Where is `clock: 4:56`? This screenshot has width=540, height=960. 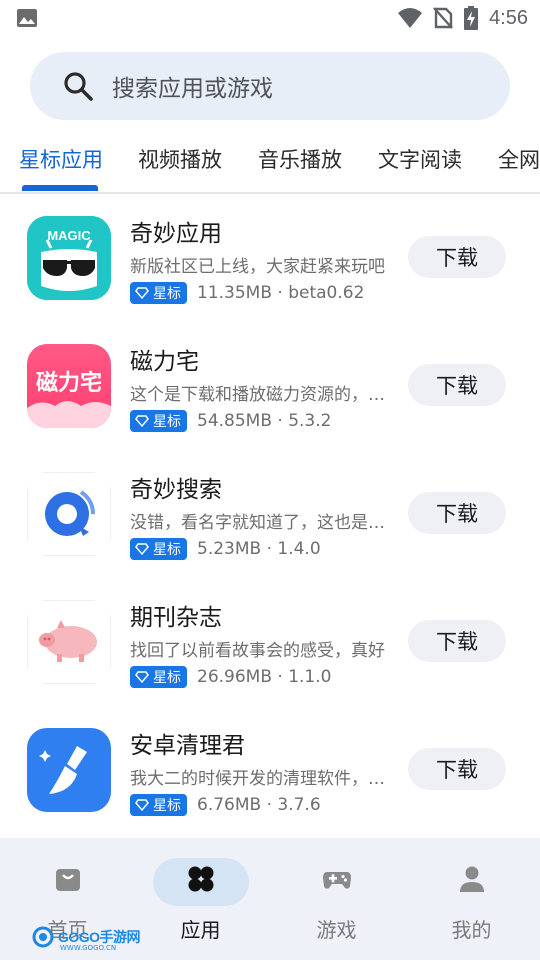
clock: 4:56 is located at coordinates (508, 17).